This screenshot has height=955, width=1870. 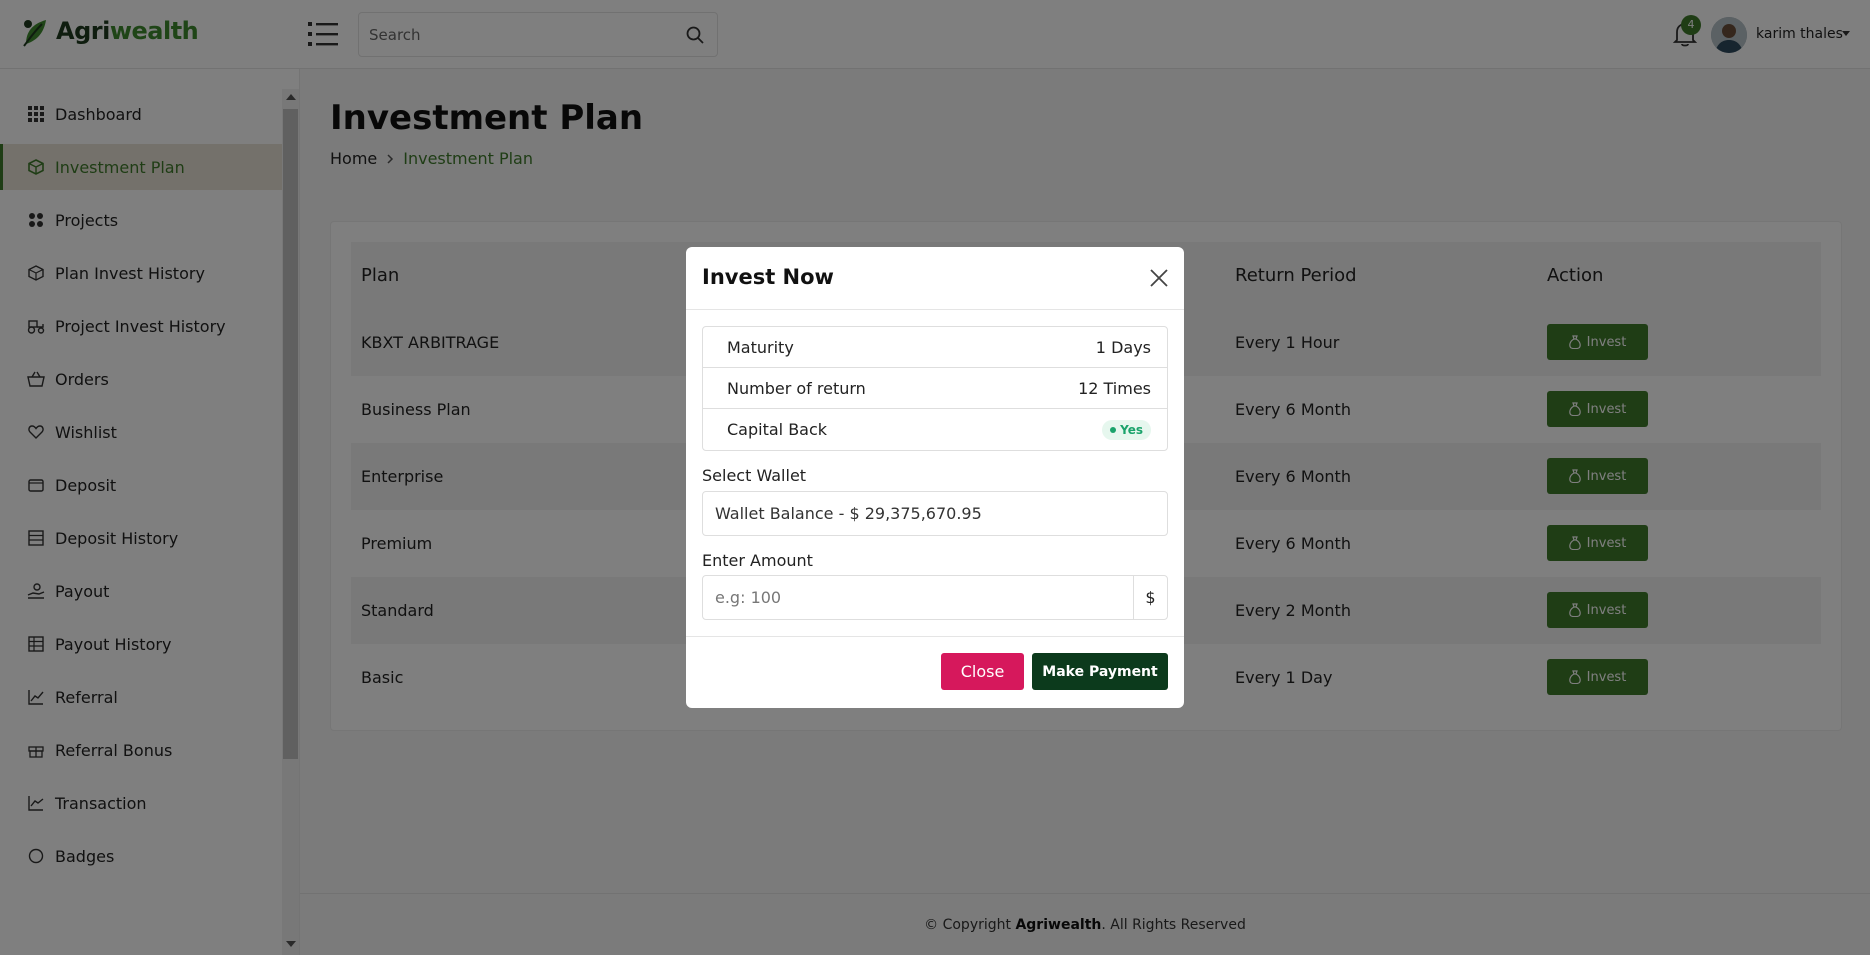 I want to click on status-badge: Yes, so click(x=1126, y=430).